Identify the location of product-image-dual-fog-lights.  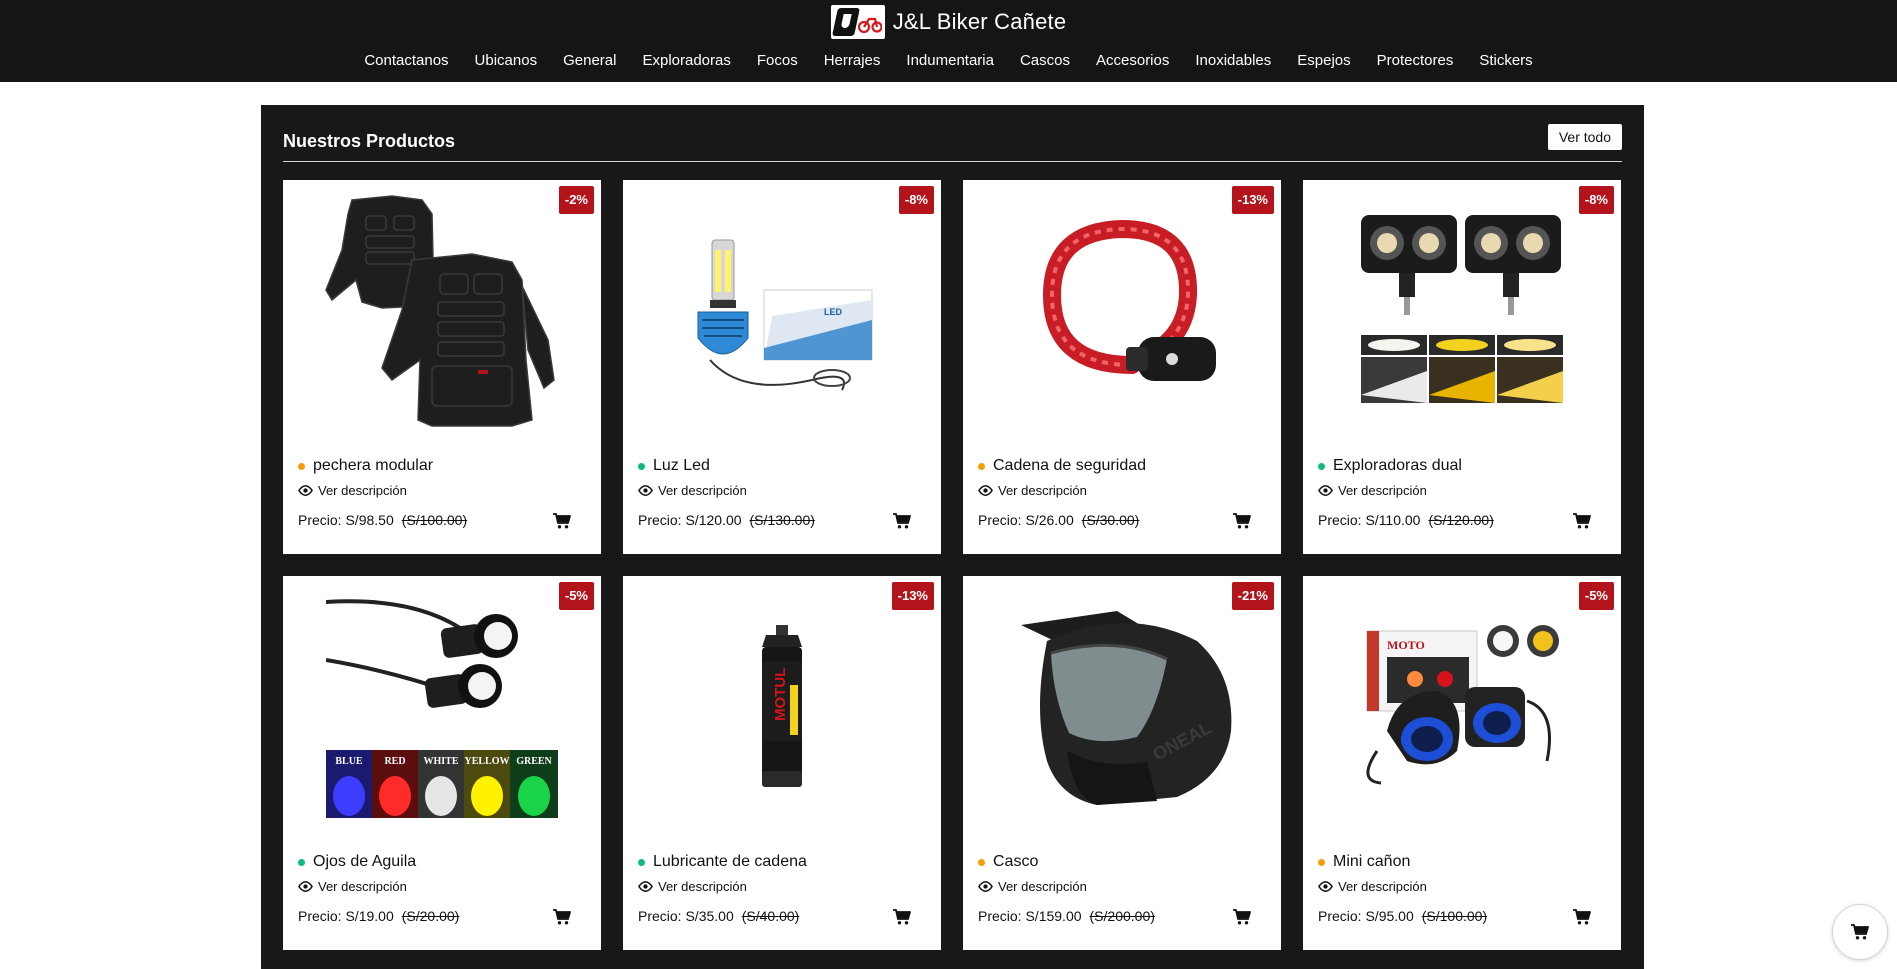
(1462, 310).